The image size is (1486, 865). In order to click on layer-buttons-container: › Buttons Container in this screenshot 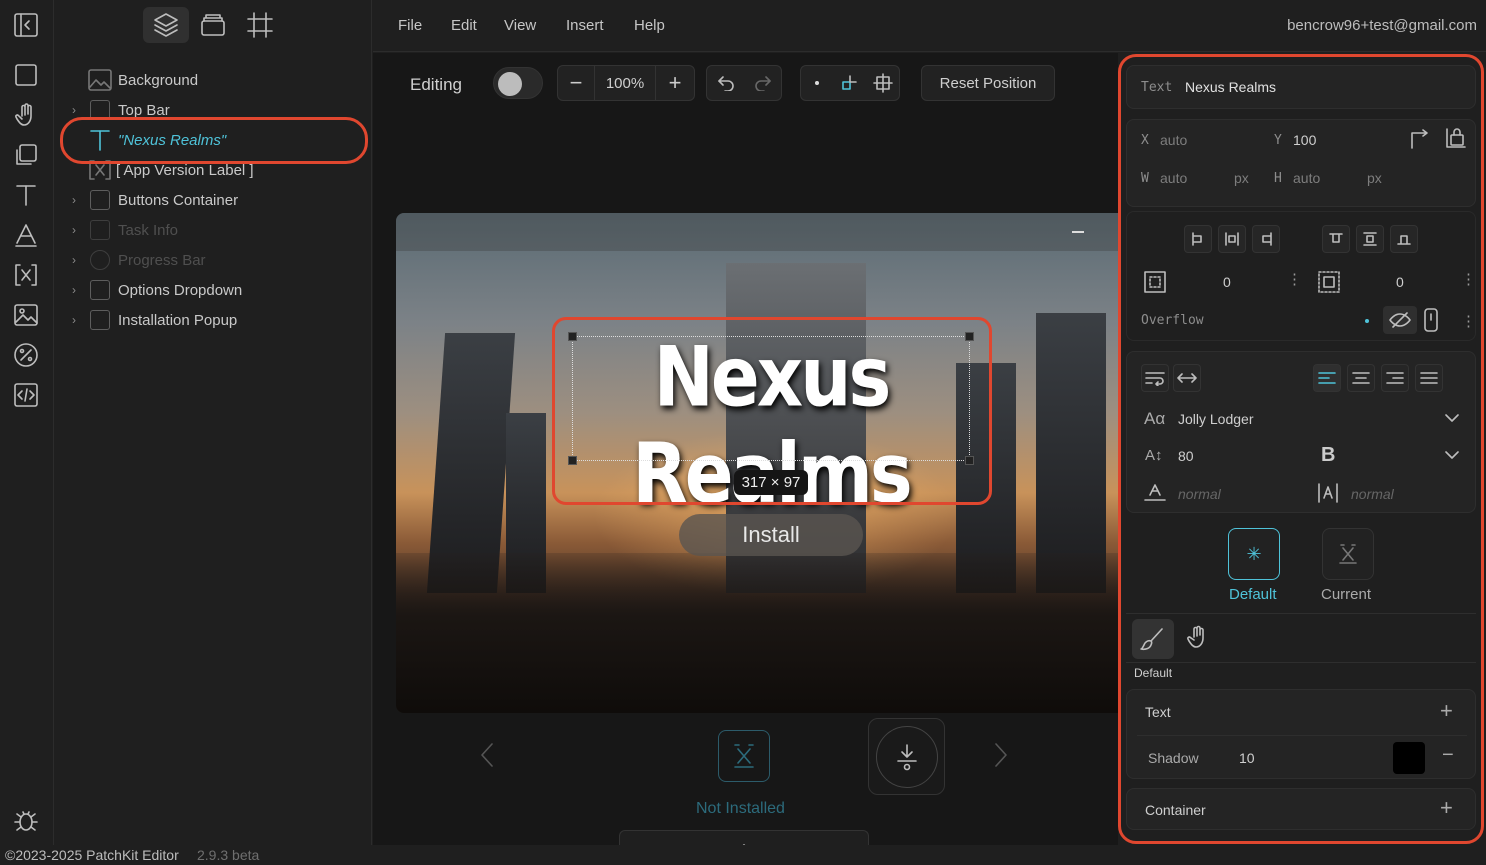, I will do `click(155, 200)`.